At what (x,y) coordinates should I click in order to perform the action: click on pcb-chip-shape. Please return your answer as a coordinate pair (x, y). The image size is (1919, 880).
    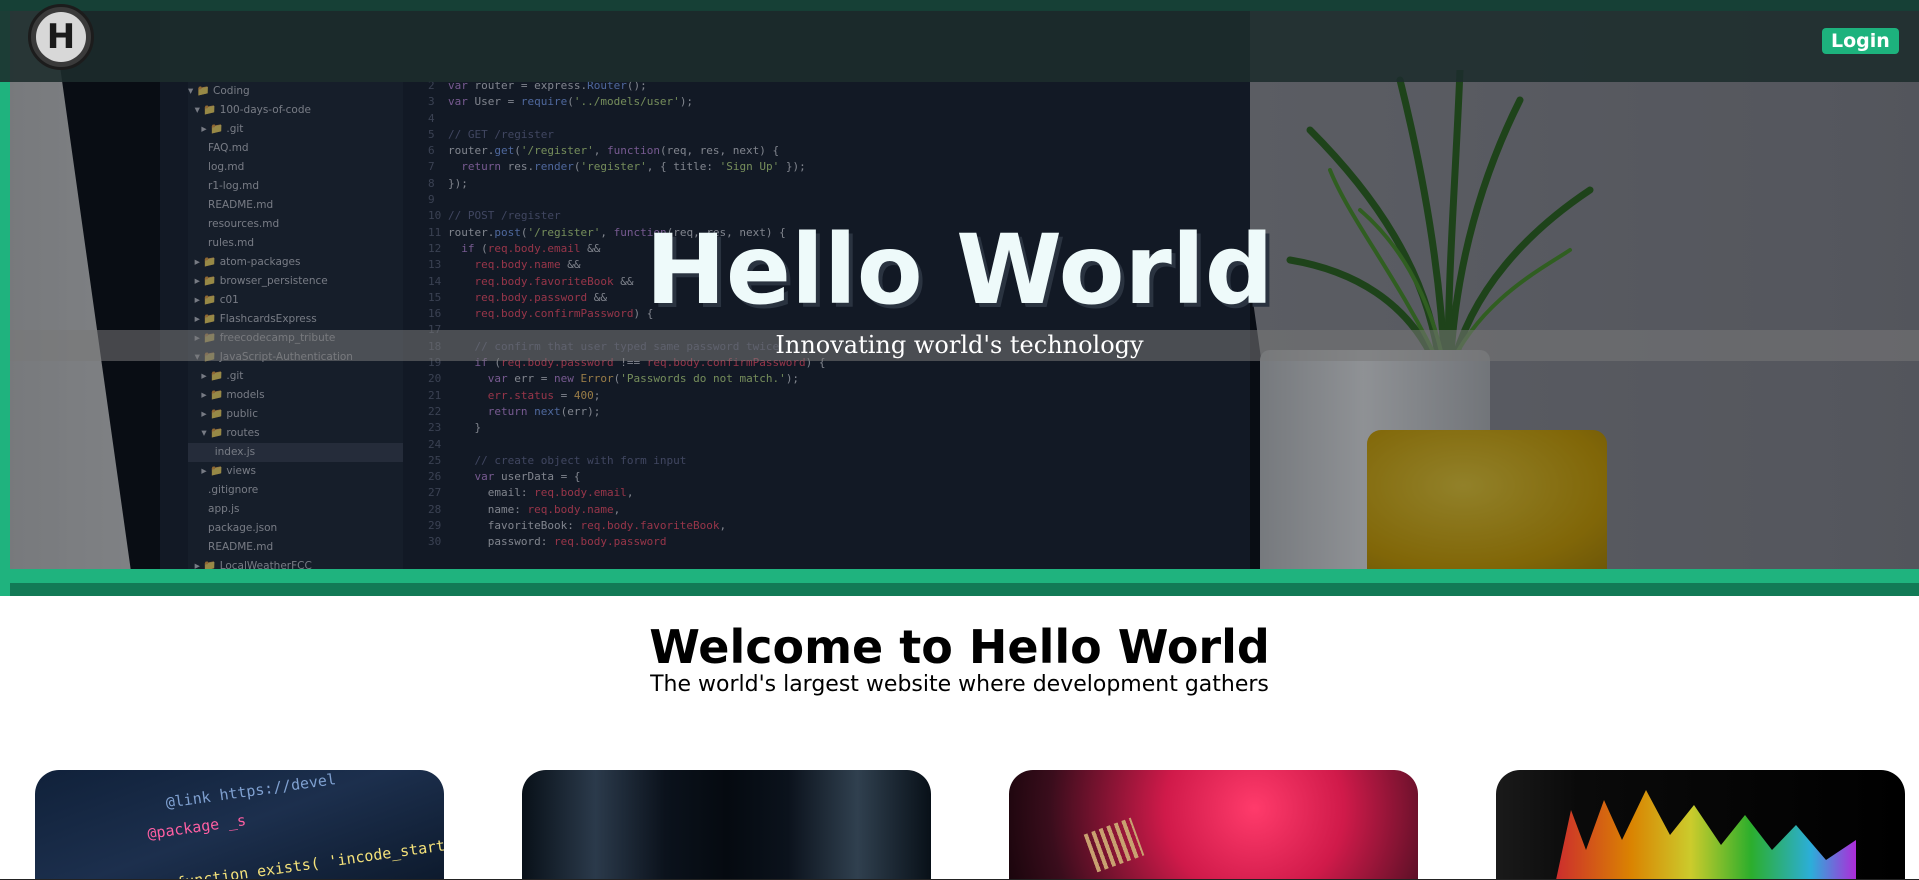
    Looking at the image, I should click on (1114, 845).